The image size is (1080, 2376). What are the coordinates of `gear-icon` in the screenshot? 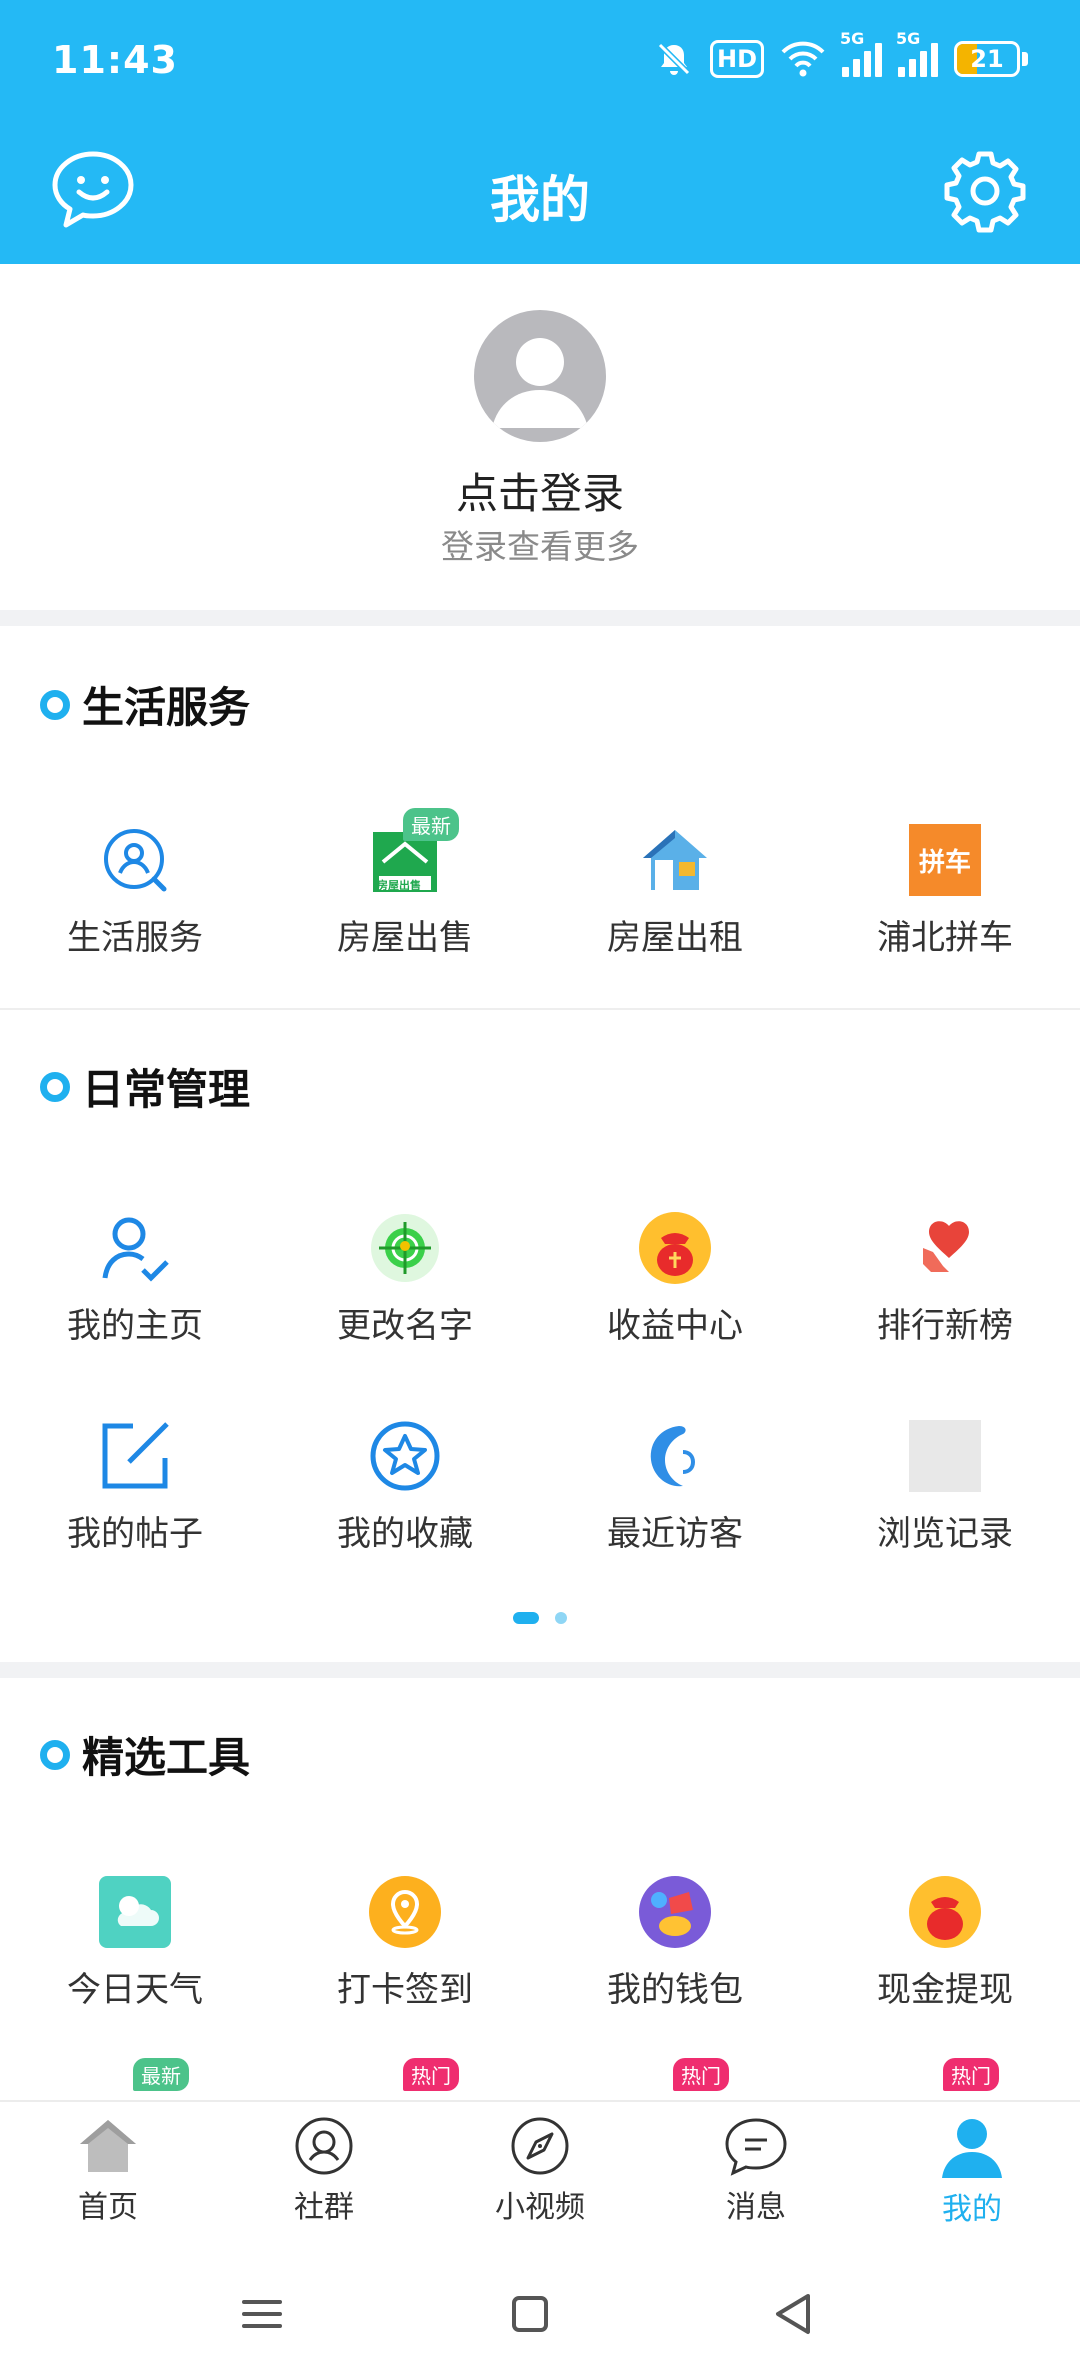 It's located at (985, 191).